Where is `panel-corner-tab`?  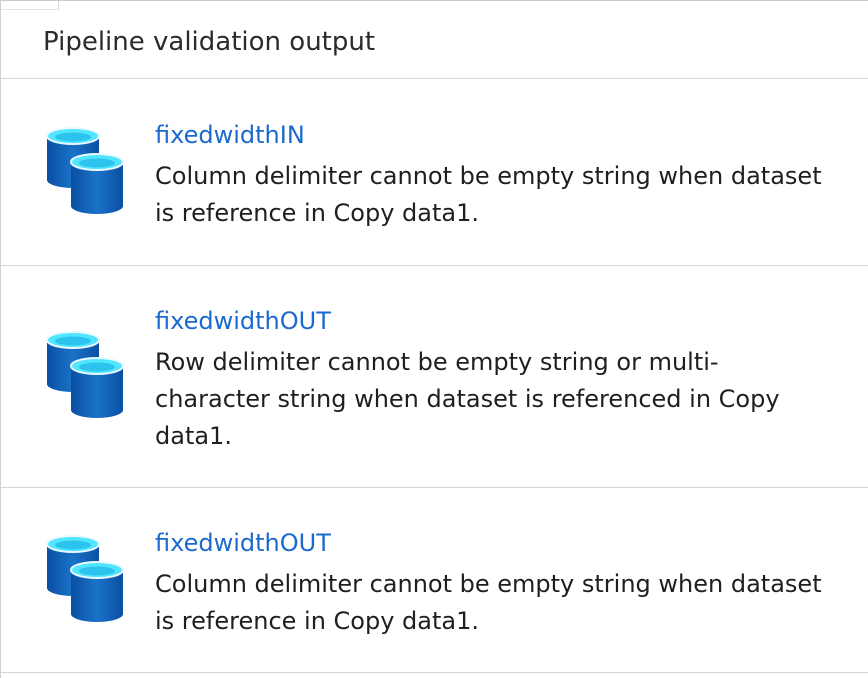 panel-corner-tab is located at coordinates (30, 5).